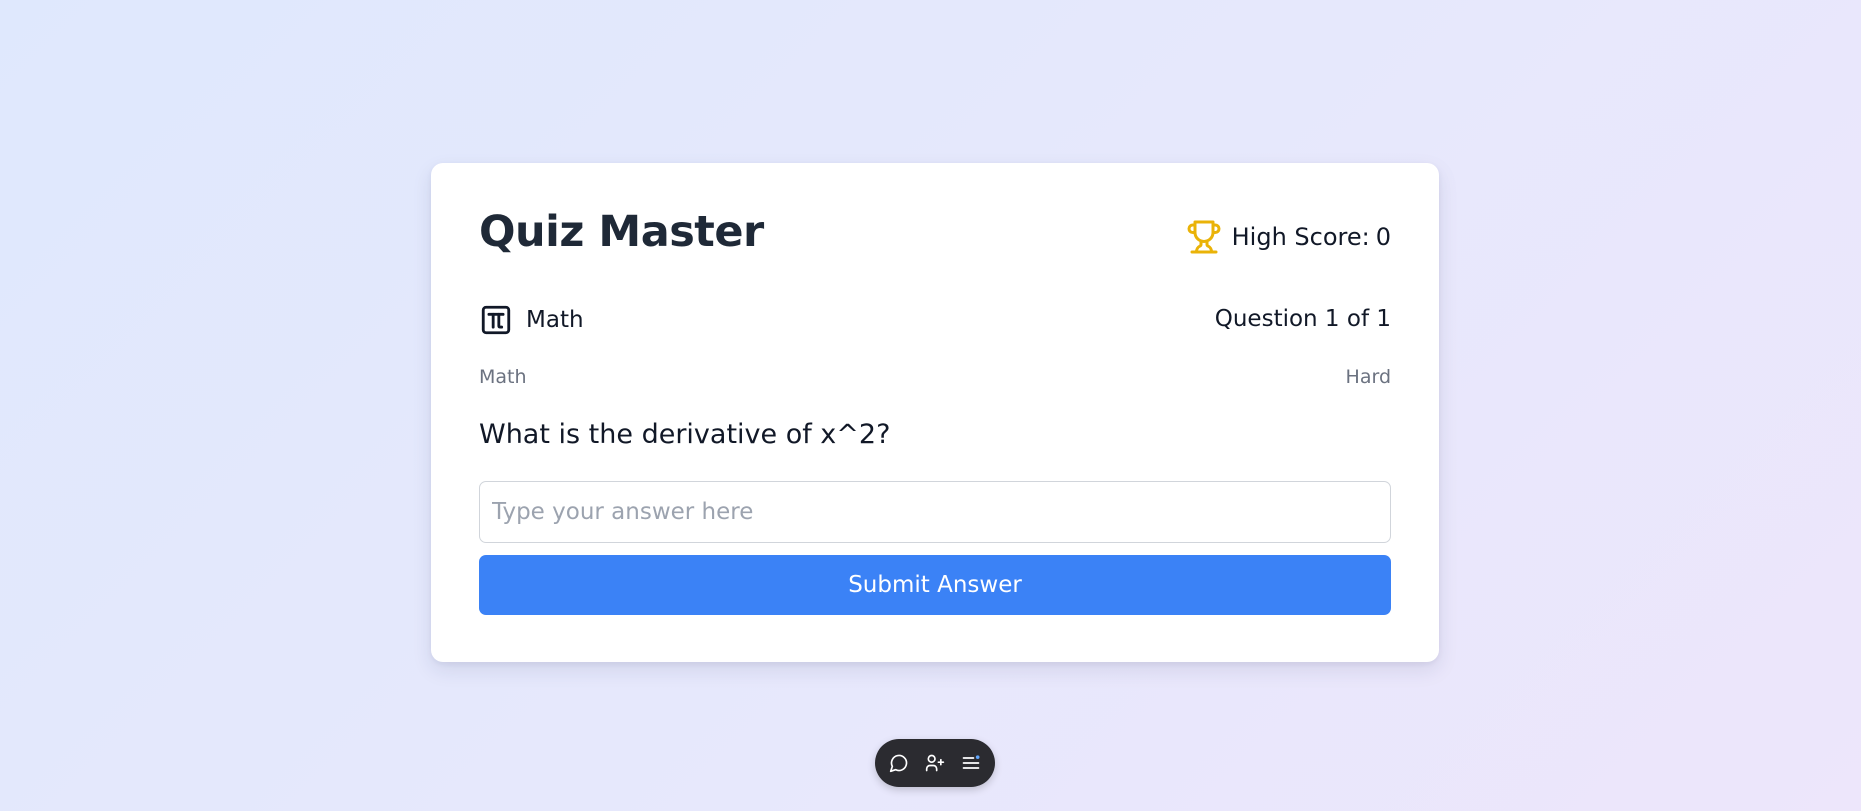 This screenshot has height=811, width=1861. Describe the element at coordinates (971, 763) in the screenshot. I see `menu-icon` at that location.